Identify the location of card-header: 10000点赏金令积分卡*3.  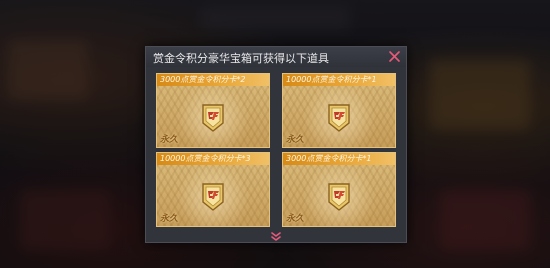
(213, 159).